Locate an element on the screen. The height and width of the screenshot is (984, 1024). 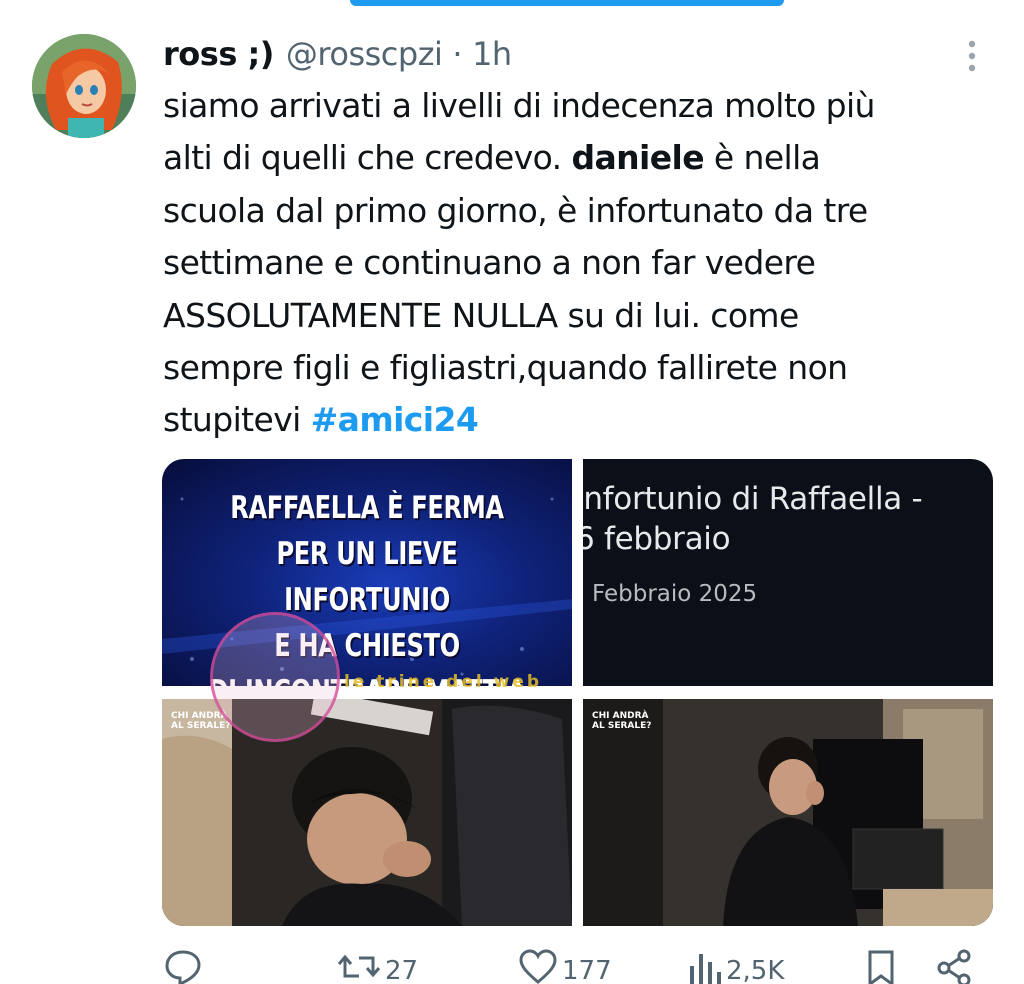
share-icon is located at coordinates (954, 966).